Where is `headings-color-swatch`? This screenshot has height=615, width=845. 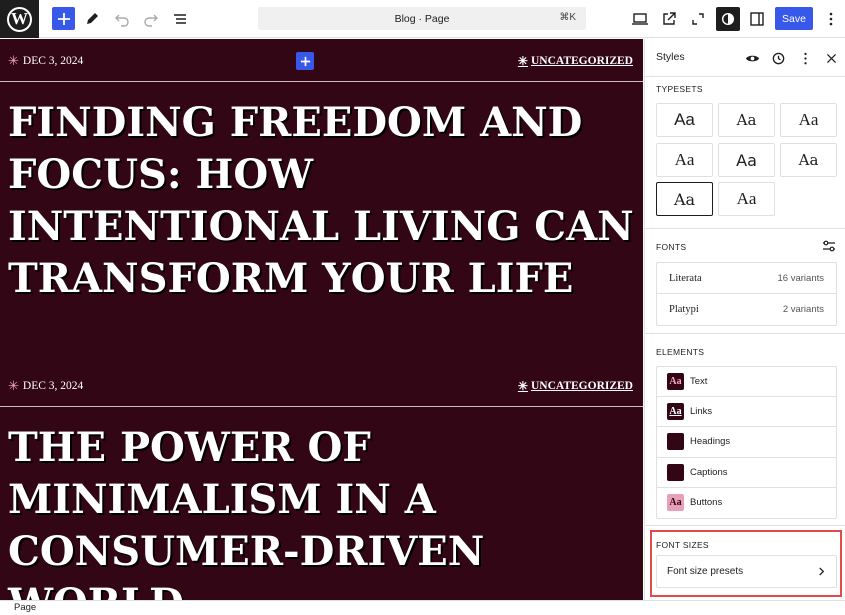 headings-color-swatch is located at coordinates (675, 442).